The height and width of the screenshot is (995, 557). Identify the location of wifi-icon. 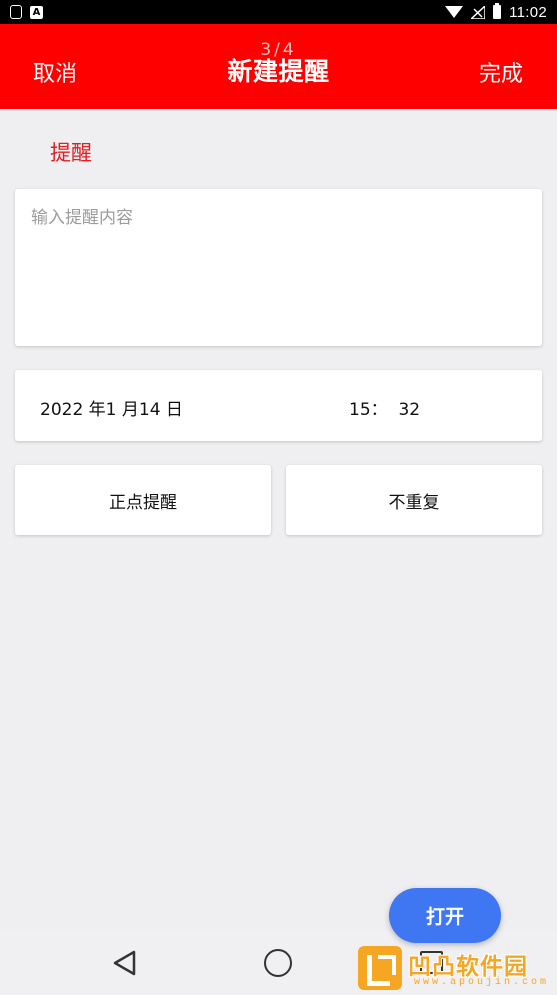
(454, 12).